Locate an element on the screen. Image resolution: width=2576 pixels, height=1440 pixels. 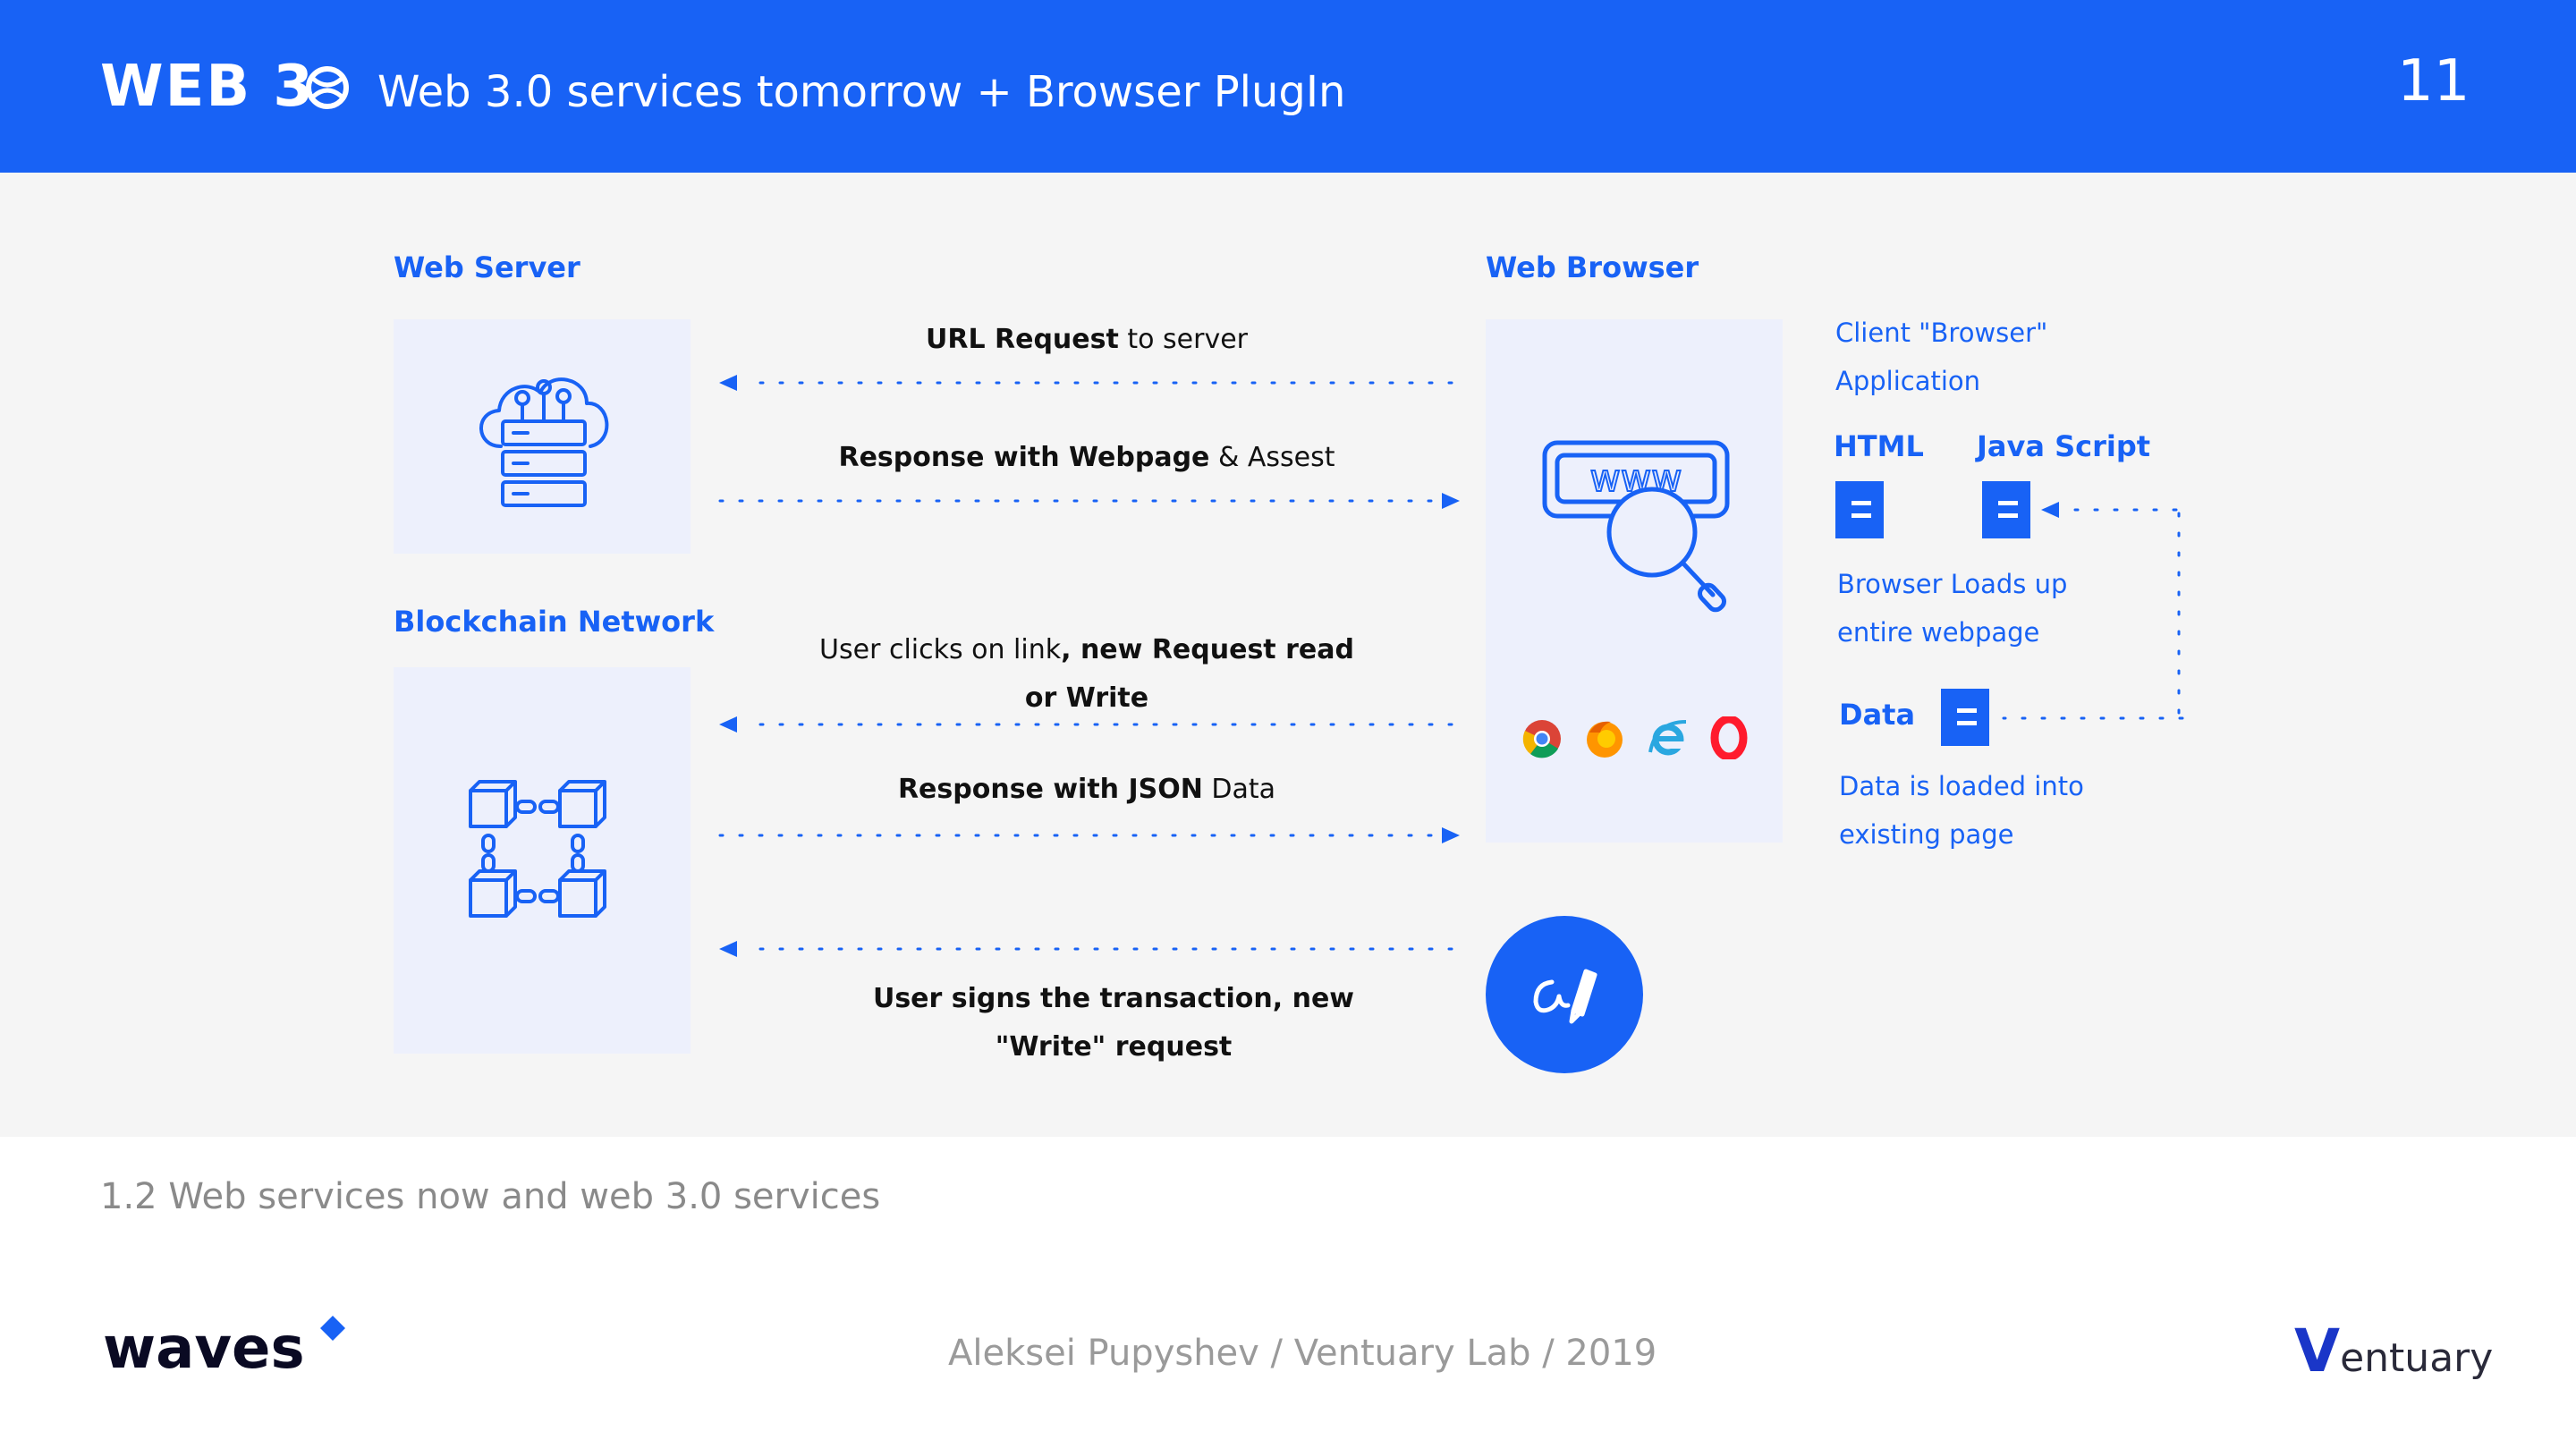
diamond-icon is located at coordinates (332, 1329).